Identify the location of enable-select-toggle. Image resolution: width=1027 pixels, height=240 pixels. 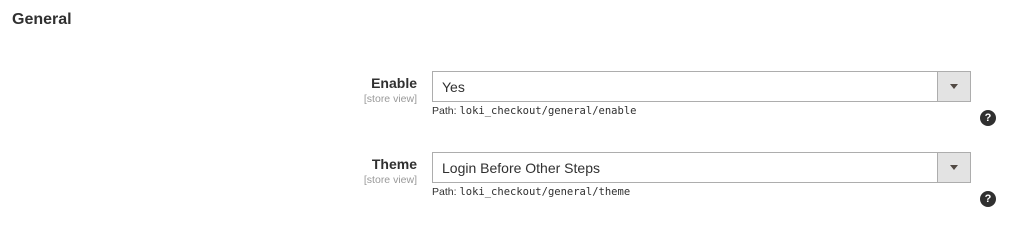
(953, 86).